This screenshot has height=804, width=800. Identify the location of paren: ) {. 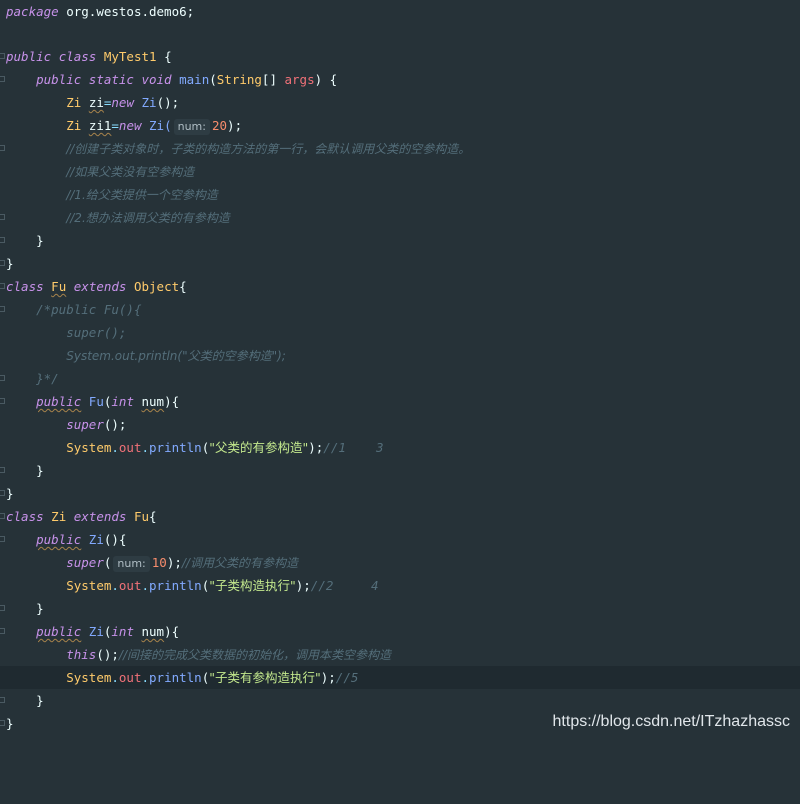
(326, 79).